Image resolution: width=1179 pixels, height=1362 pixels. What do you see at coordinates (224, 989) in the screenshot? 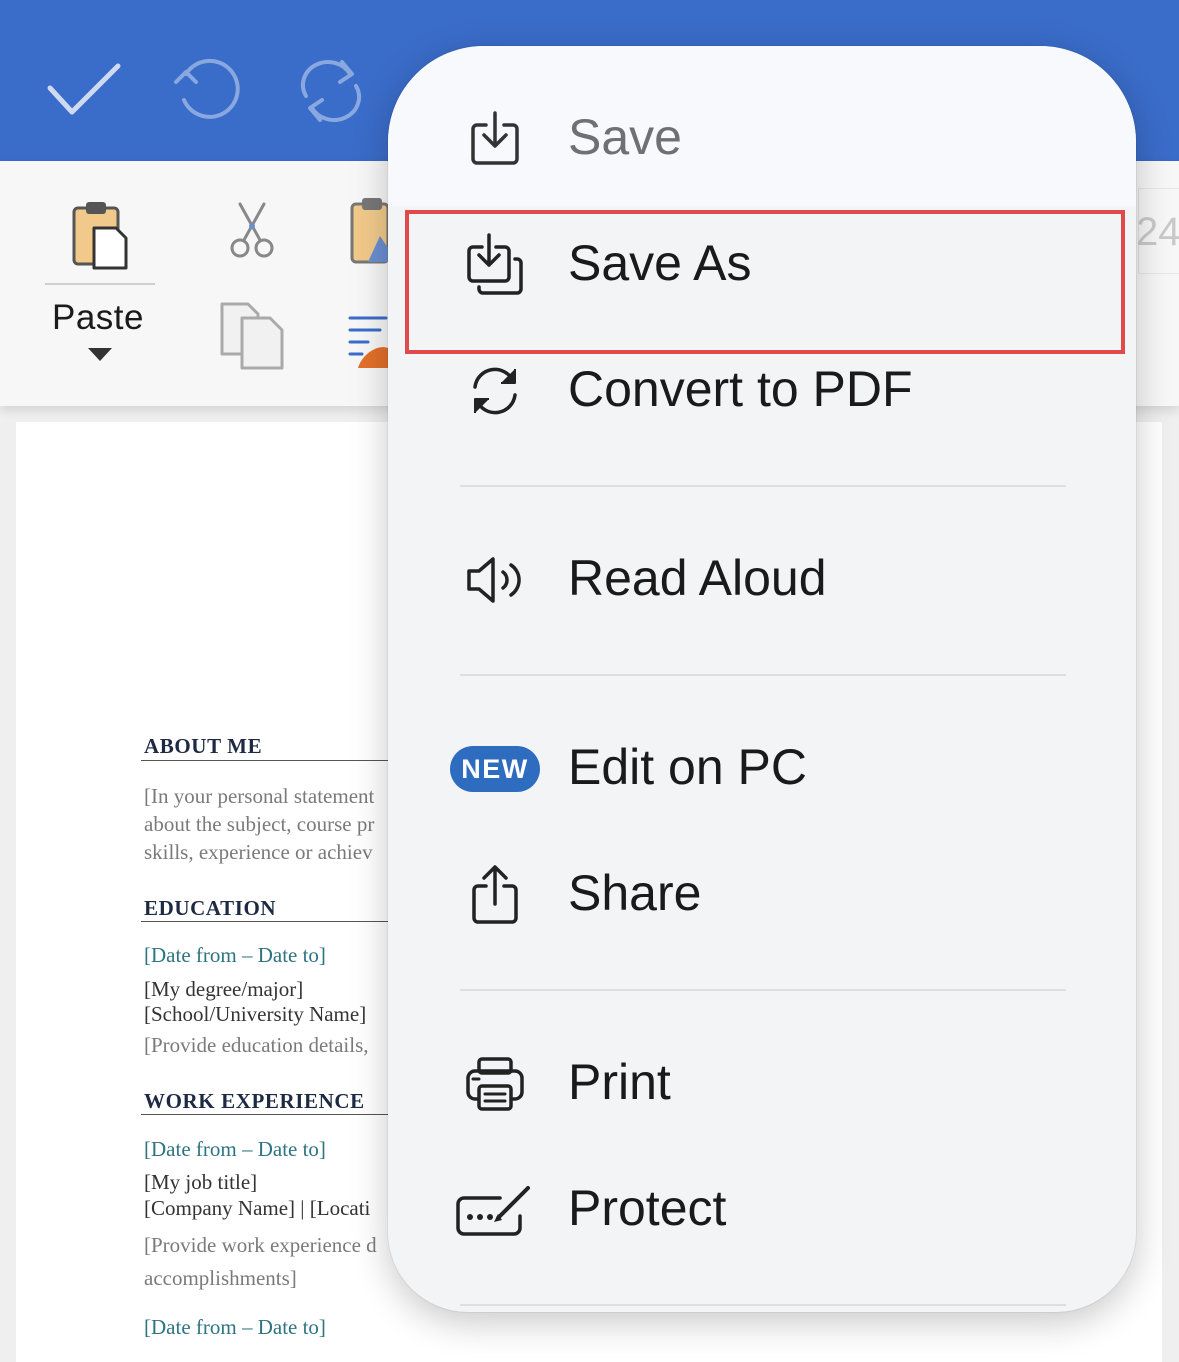
I see `edu-degree: [My degree/major]` at bounding box center [224, 989].